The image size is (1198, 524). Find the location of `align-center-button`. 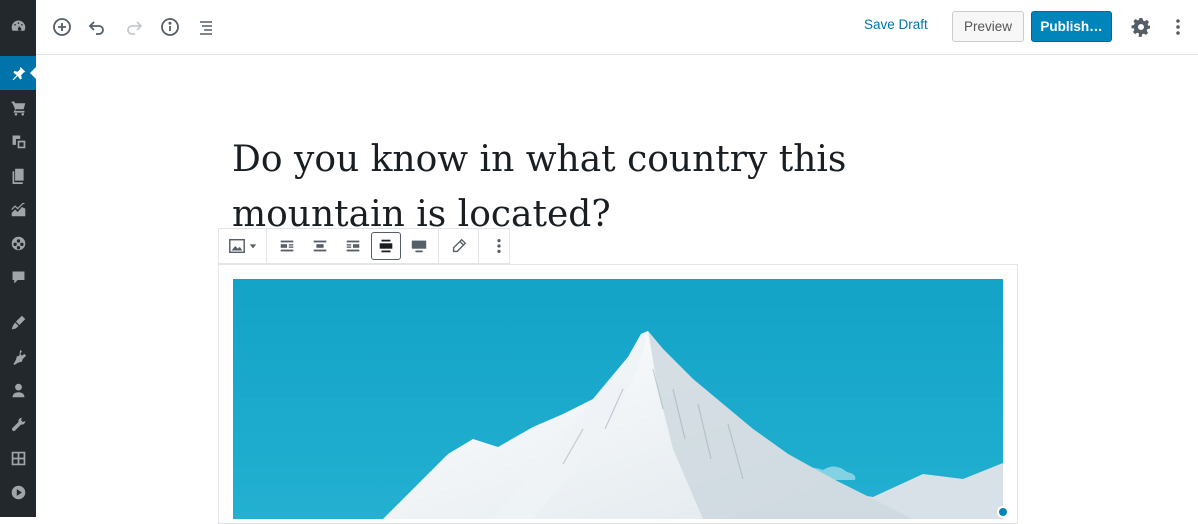

align-center-button is located at coordinates (320, 246).